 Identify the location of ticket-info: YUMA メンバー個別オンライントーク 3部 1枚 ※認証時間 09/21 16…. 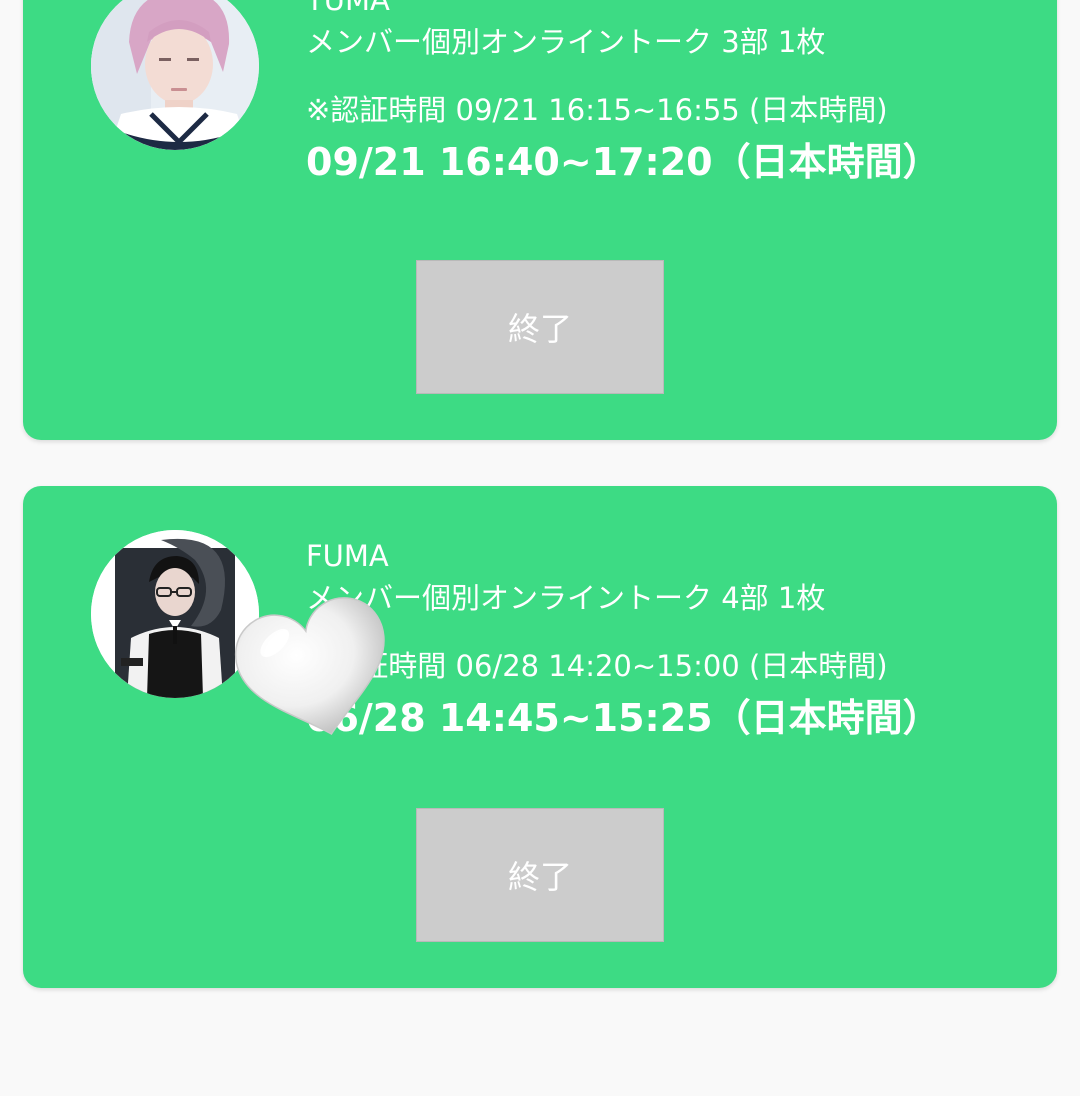
(661, 95).